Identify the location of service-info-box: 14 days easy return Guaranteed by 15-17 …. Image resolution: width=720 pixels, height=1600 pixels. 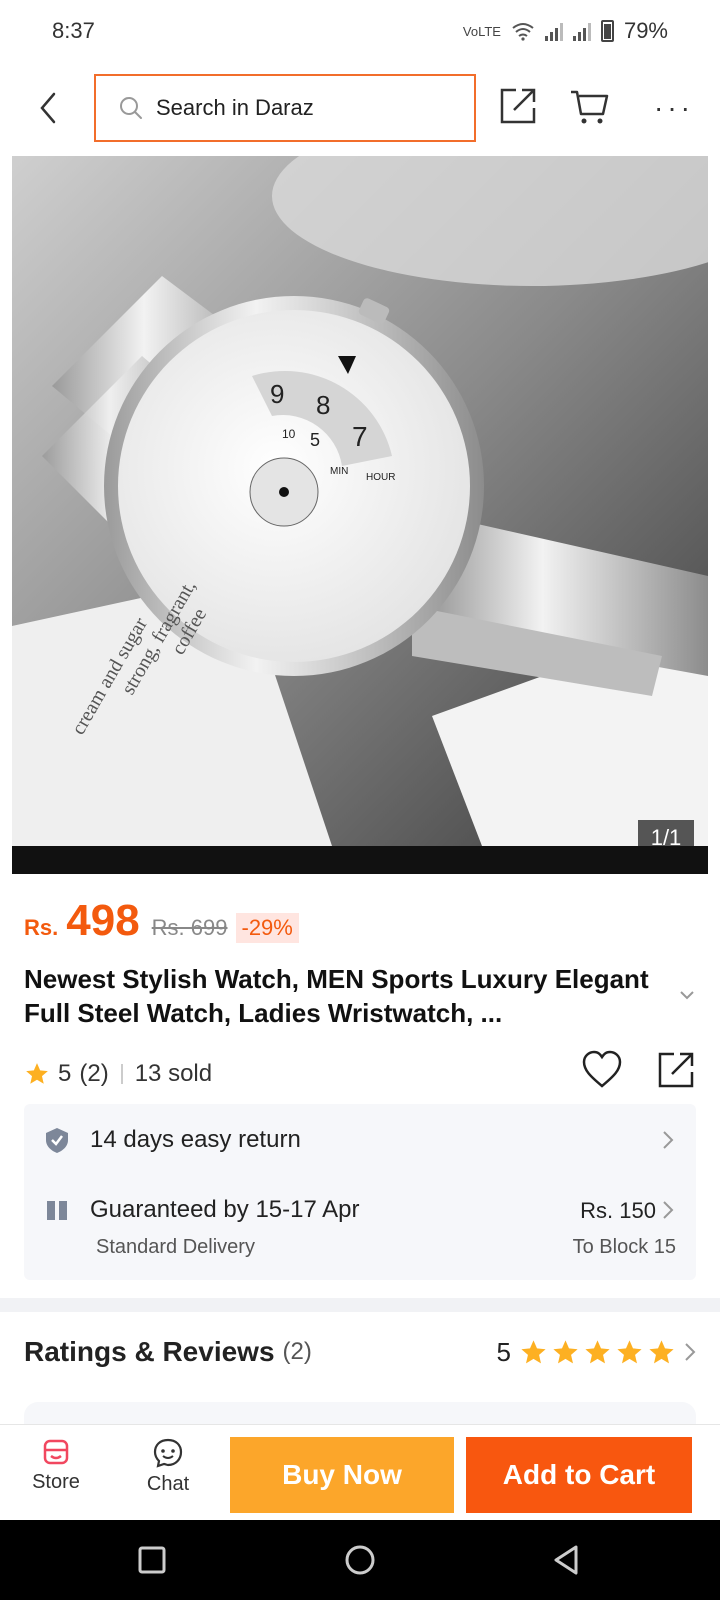
(360, 1192).